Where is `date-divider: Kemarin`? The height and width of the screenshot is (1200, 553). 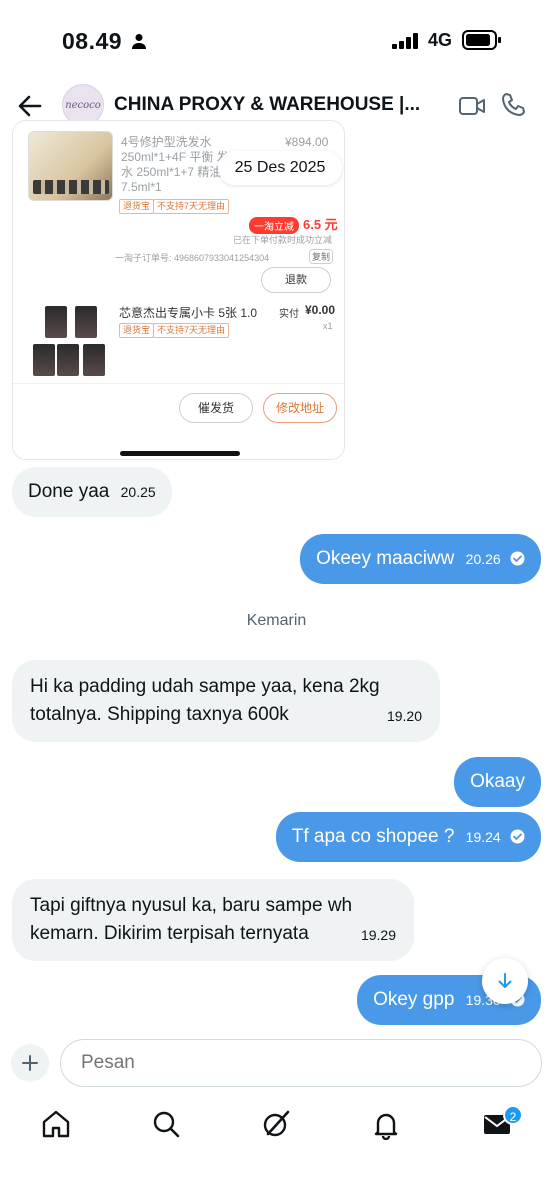 date-divider: Kemarin is located at coordinates (276, 620).